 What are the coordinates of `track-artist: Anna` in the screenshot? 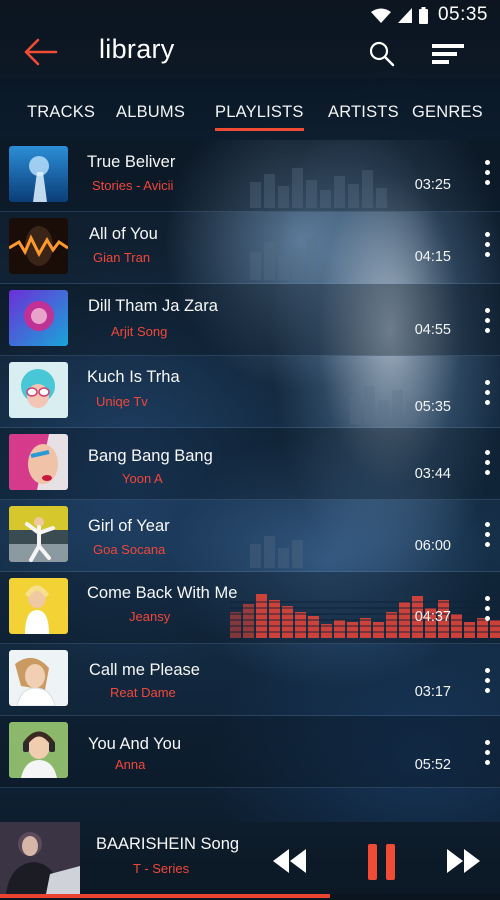 It's located at (130, 764).